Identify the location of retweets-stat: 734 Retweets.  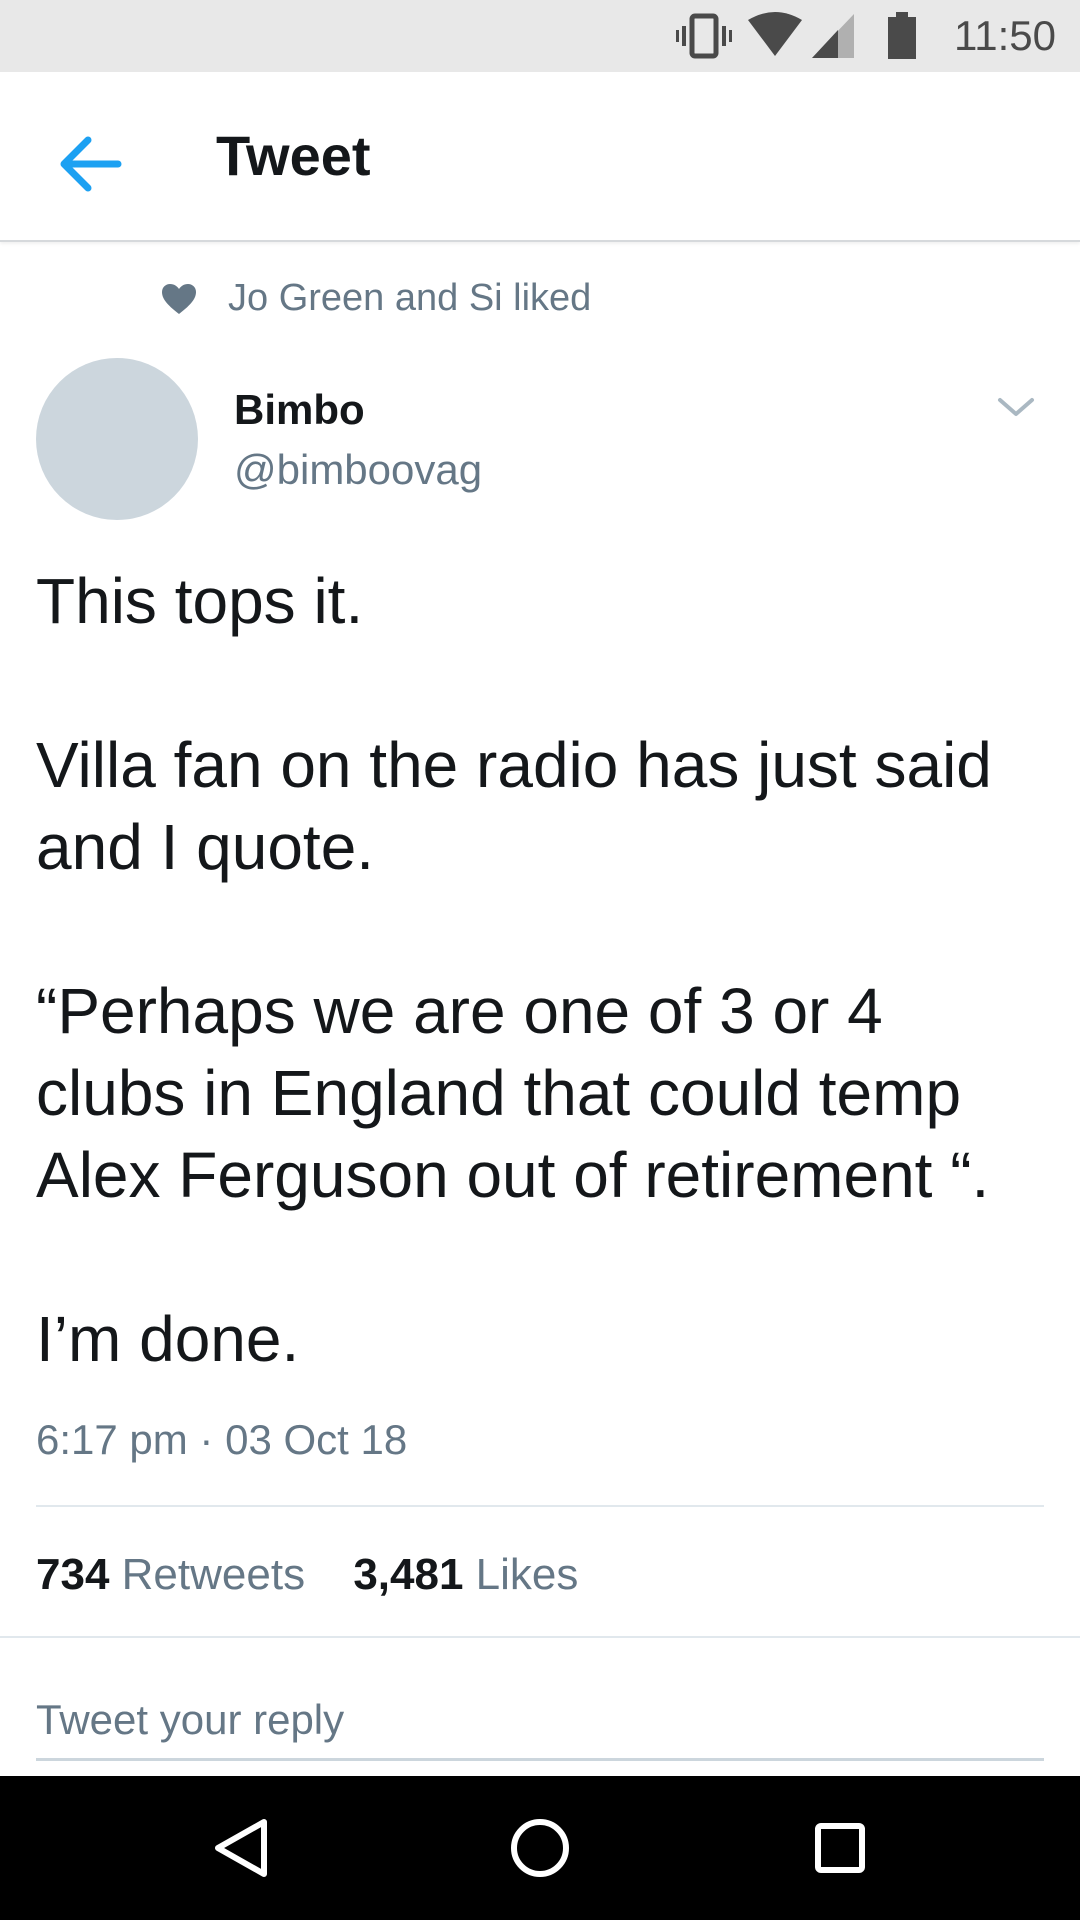
(170, 1575).